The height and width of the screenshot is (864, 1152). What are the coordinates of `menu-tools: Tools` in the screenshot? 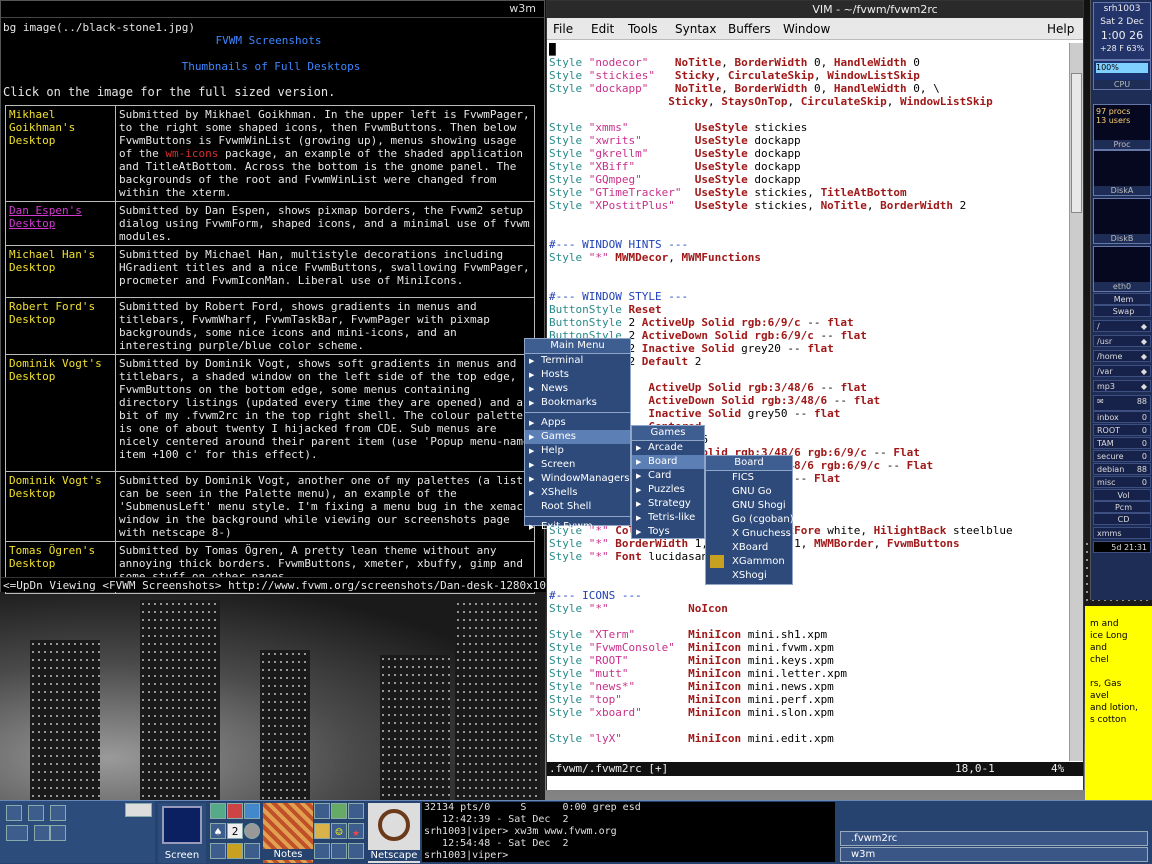 It's located at (643, 29).